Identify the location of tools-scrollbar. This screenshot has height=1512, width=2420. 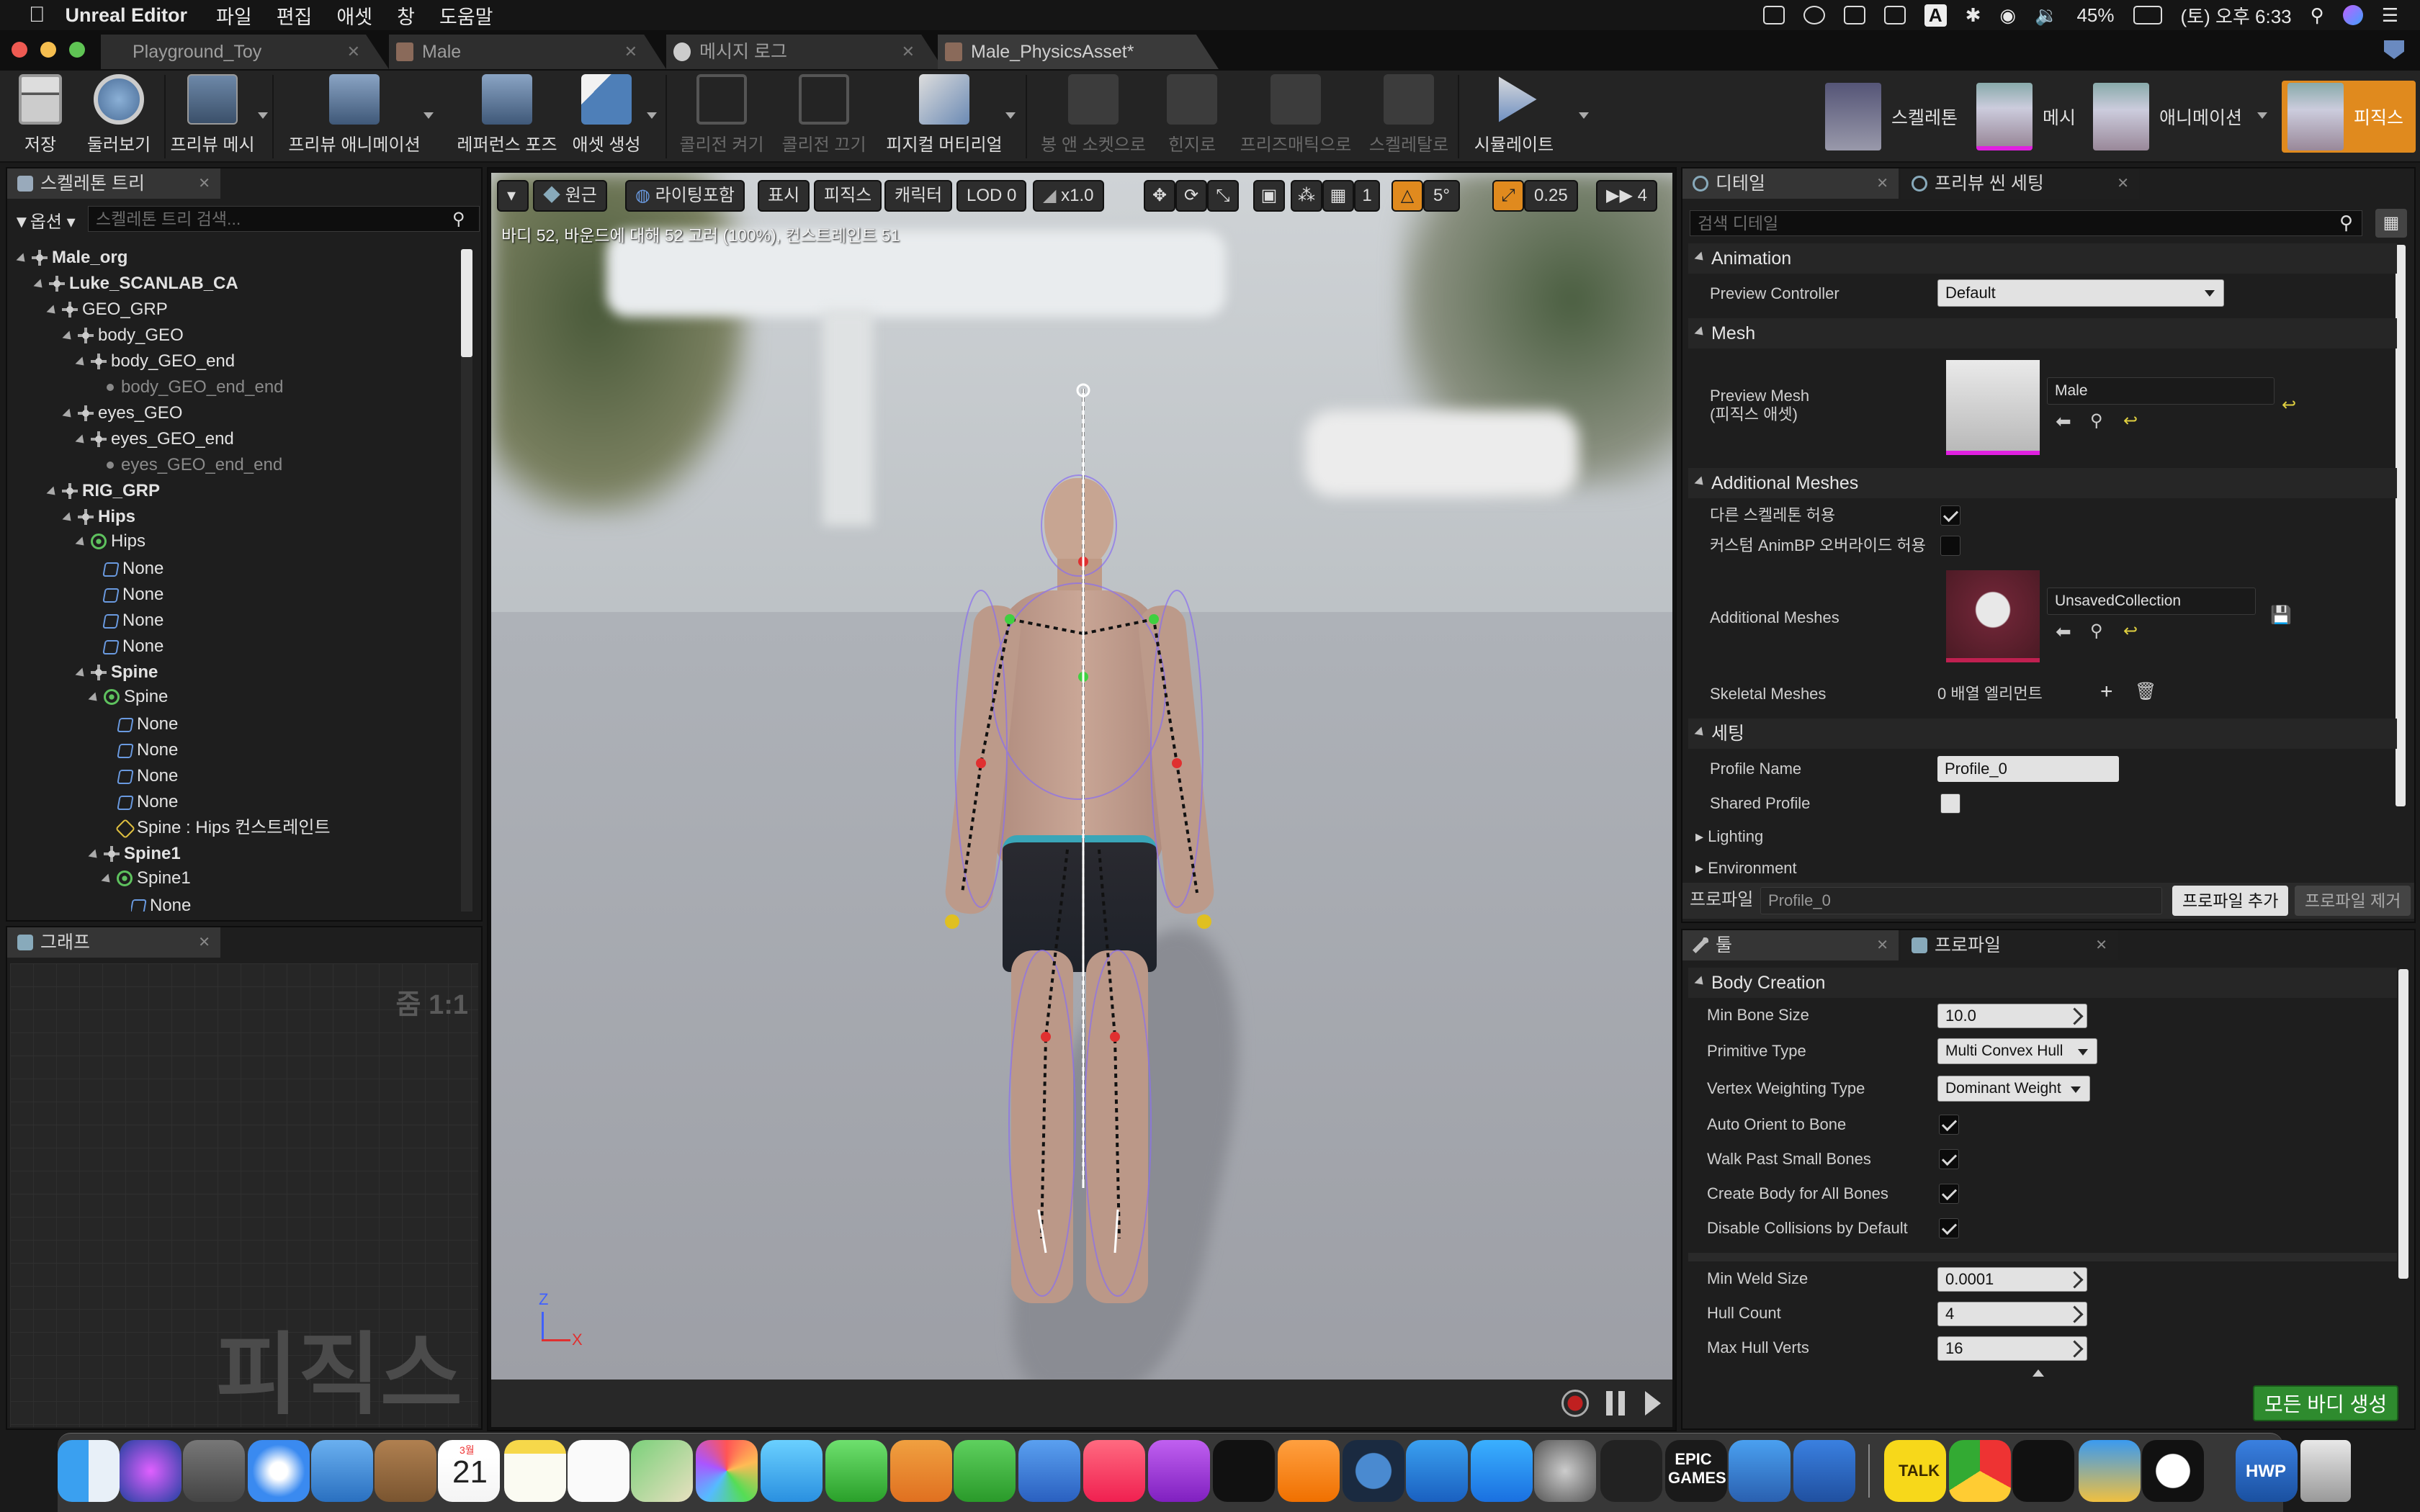
(2403, 1124).